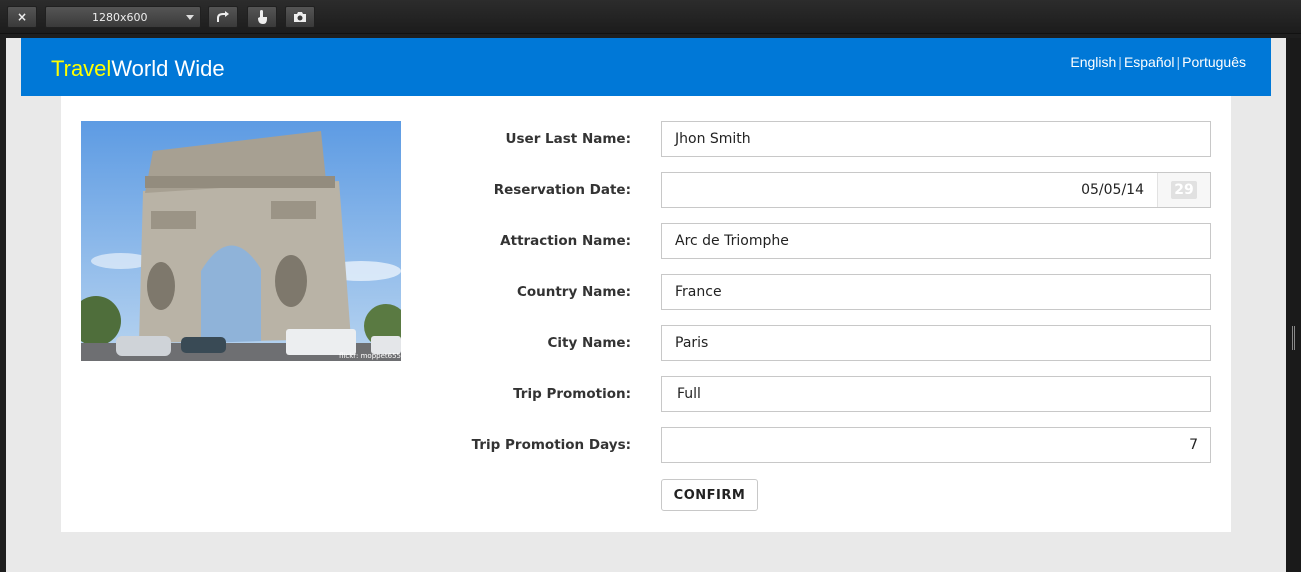 This screenshot has height=572, width=1301. I want to click on trip-promotion-value: Full, so click(689, 394).